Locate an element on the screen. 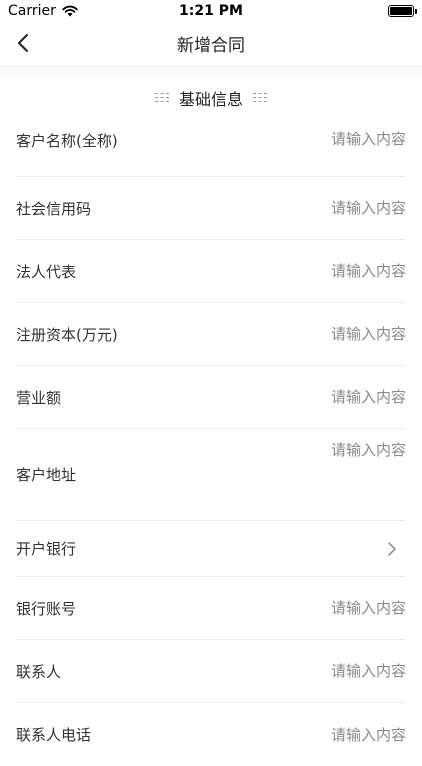  row-label: 客户地址 is located at coordinates (46, 475).